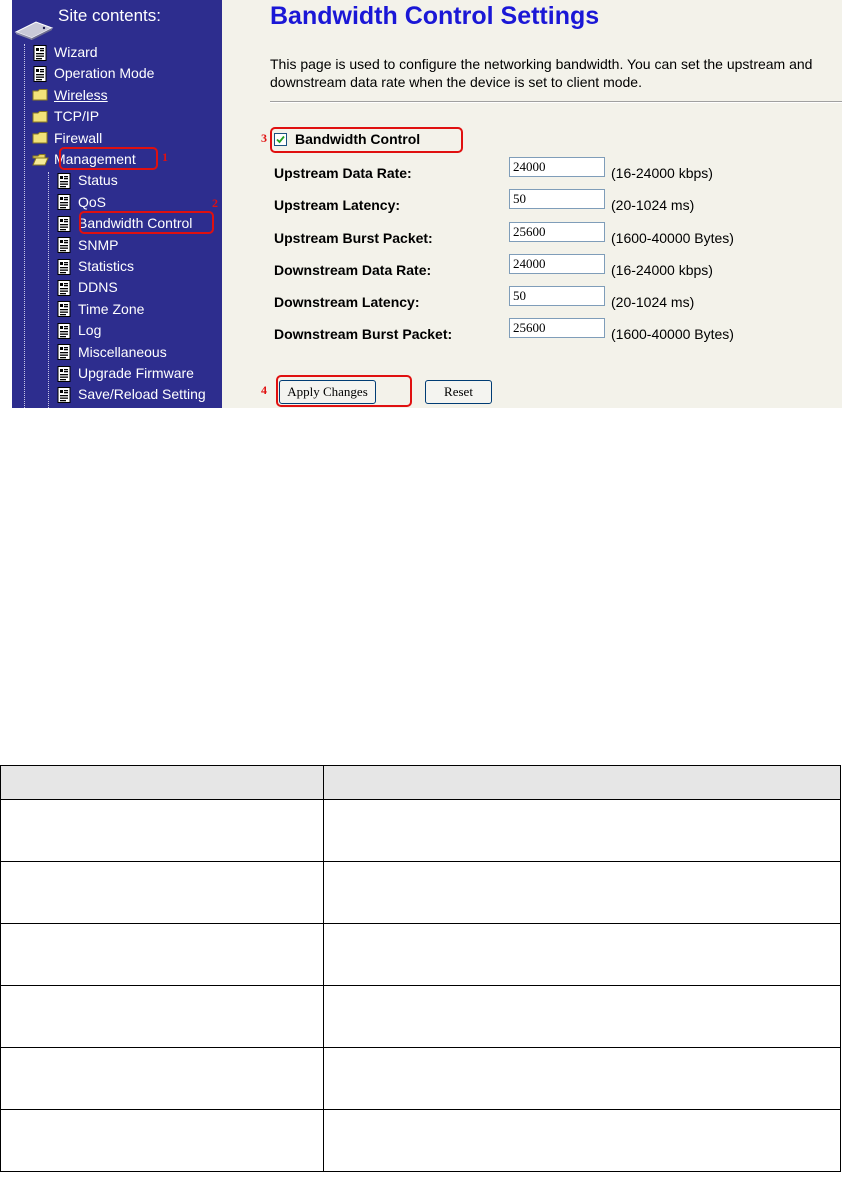  What do you see at coordinates (672, 334) in the screenshot?
I see `downstream-burst-packet-range-hint: (1600-40000 Bytes)` at bounding box center [672, 334].